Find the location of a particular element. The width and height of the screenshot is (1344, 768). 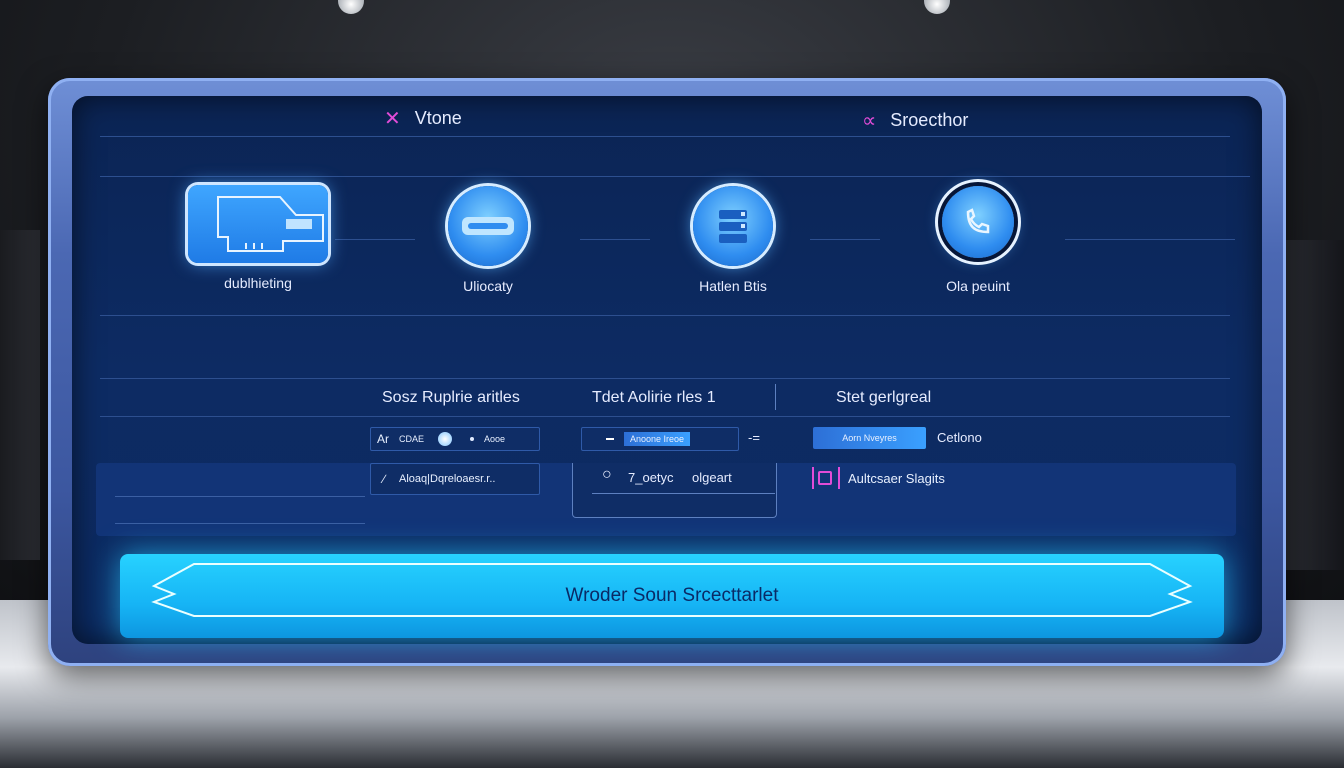

header-right-label: Sroecthor is located at coordinates (929, 120).